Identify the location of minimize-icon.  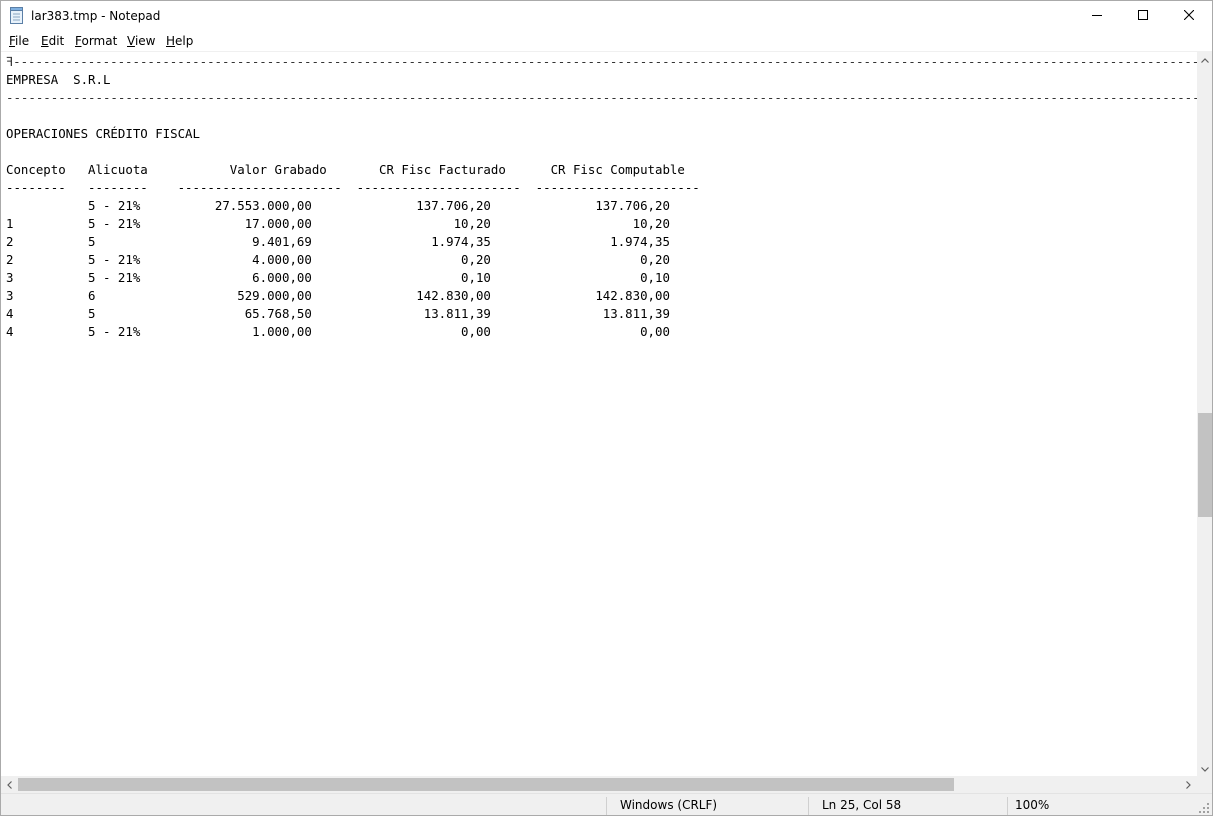
(1097, 16).